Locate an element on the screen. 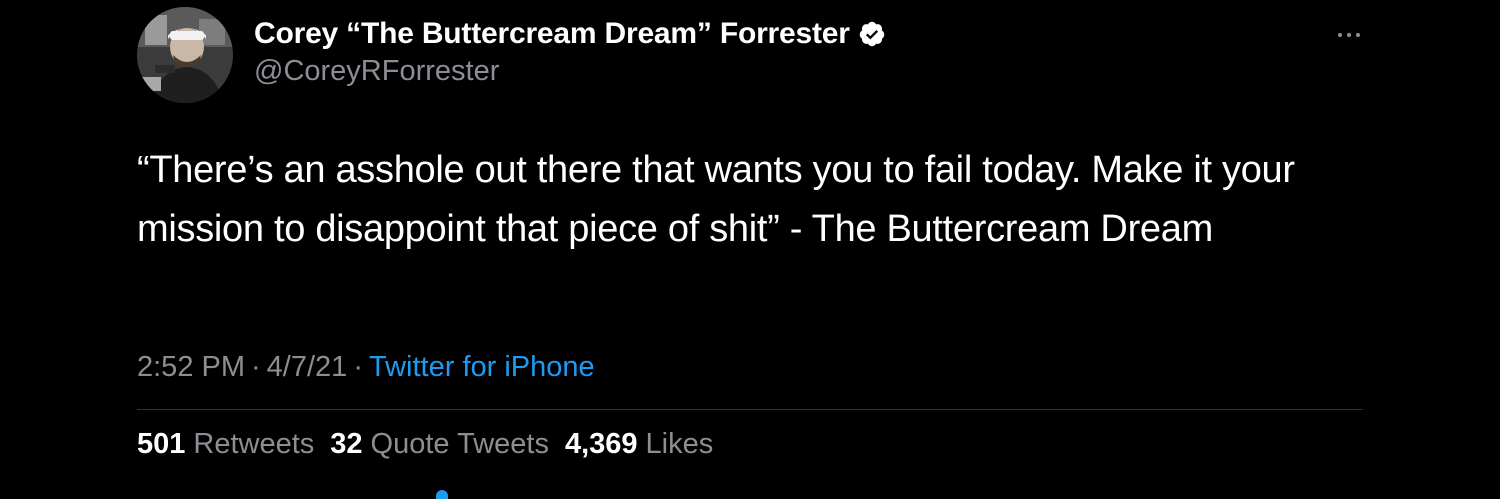  tweet-source-link: Twitter for iPhone is located at coordinates (482, 367).